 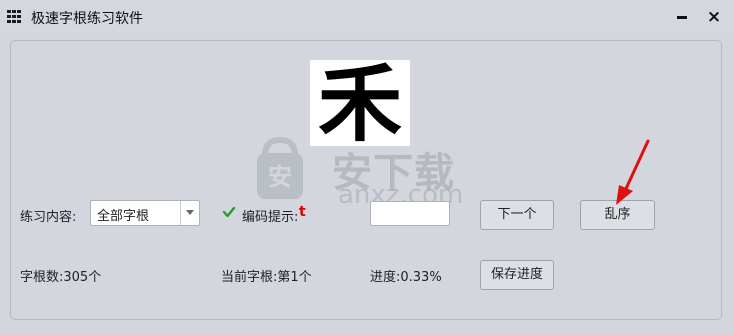 What do you see at coordinates (406, 277) in the screenshot?
I see `progress-text: 进度:0.33%` at bounding box center [406, 277].